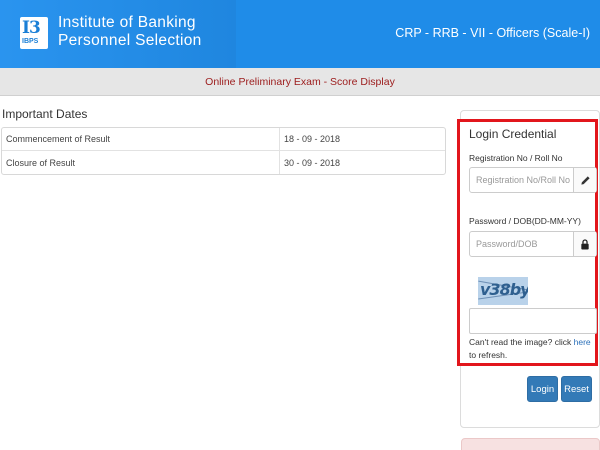 Image resolution: width=600 pixels, height=450 pixels. I want to click on password-label: Password / DOB(DD-MM-YY), so click(525, 221).